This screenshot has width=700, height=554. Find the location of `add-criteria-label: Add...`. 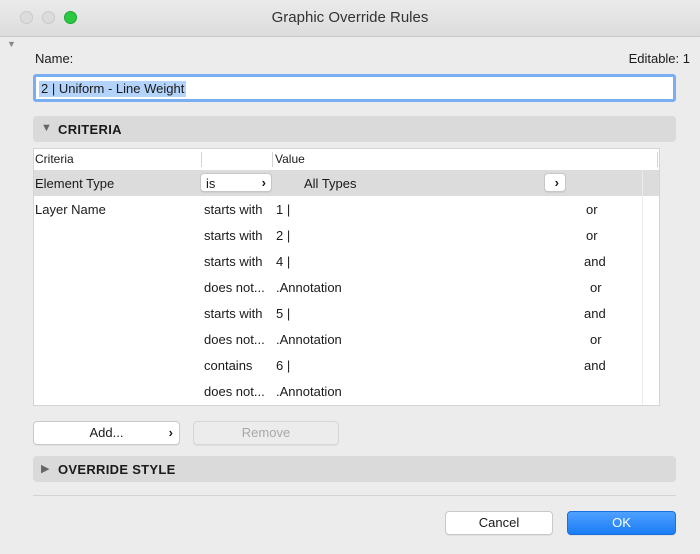

add-criteria-label: Add... is located at coordinates (106, 432).